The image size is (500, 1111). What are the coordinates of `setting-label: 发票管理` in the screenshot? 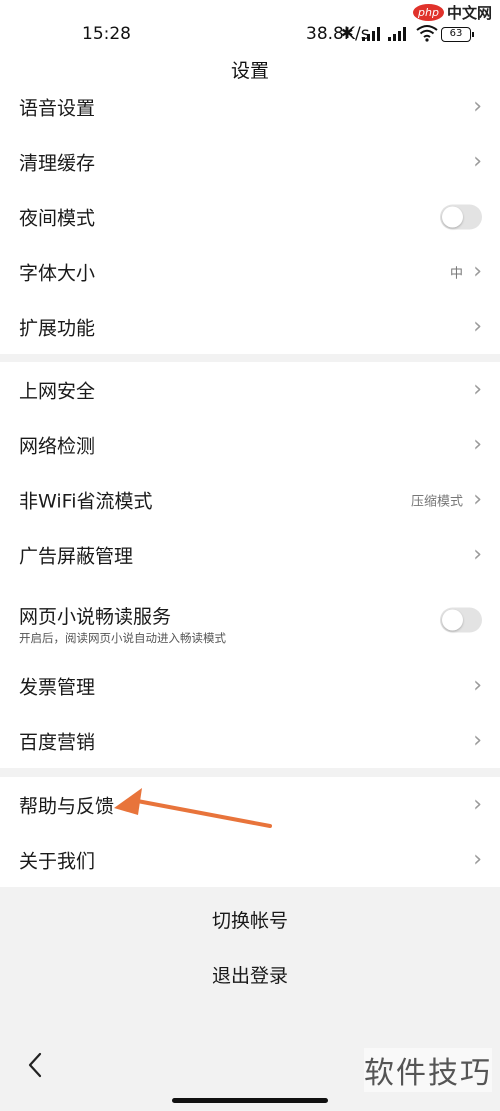 It's located at (57, 687).